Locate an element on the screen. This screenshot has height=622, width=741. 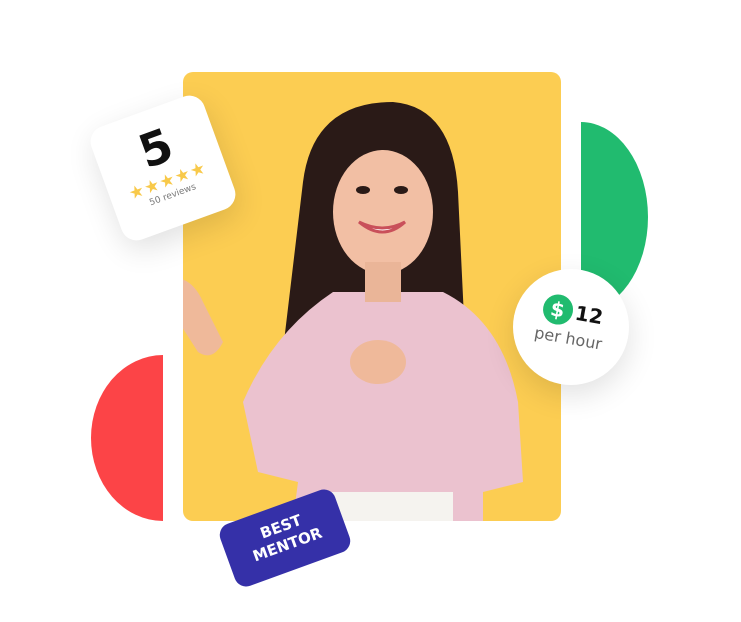
price-card: $12 per hour is located at coordinates (571, 327).